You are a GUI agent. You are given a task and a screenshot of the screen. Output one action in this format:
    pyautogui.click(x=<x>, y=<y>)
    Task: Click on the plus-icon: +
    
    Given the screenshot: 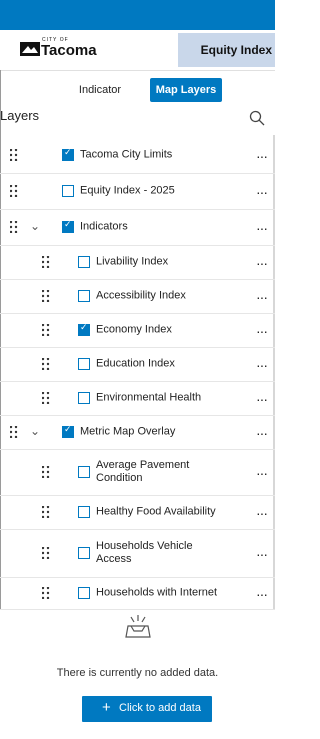 What is the action you would take?
    pyautogui.click(x=106, y=707)
    